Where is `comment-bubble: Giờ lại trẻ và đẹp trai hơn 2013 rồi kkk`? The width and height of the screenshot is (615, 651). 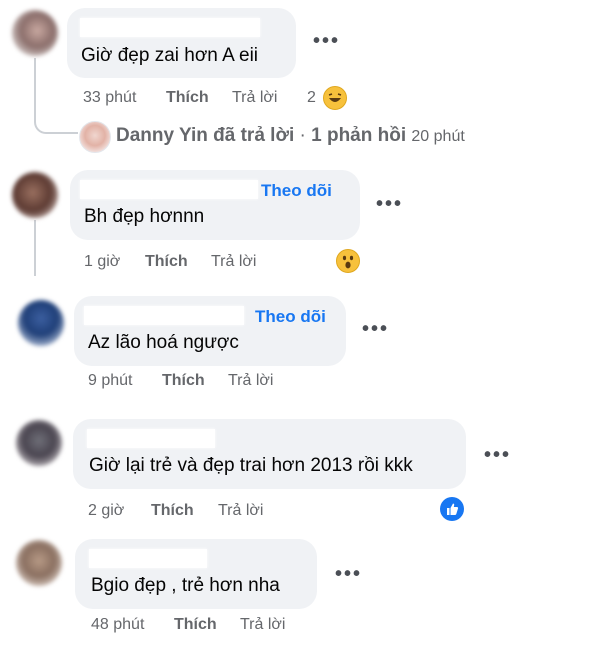 comment-bubble: Giờ lại trẻ và đẹp trai hơn 2013 rồi kkk is located at coordinates (269, 454).